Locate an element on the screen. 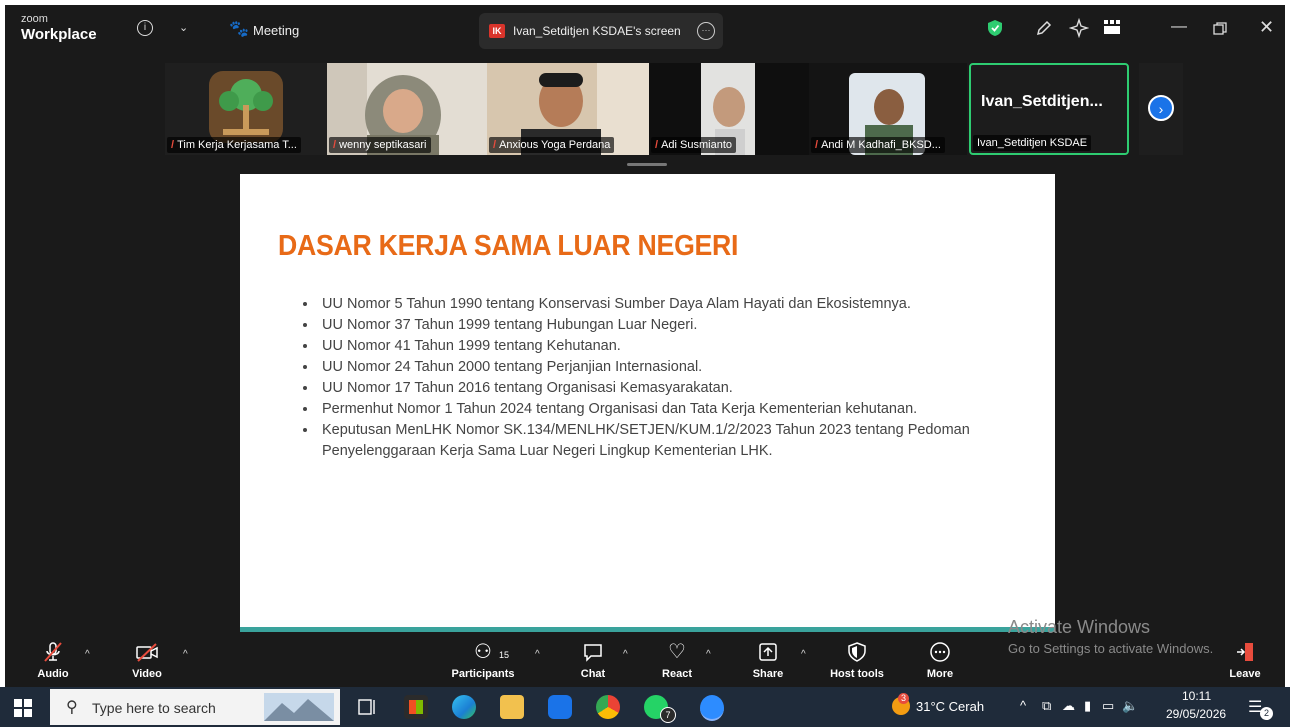 This screenshot has width=1290, height=727. annotate-pen-icon is located at coordinates (1044, 28).